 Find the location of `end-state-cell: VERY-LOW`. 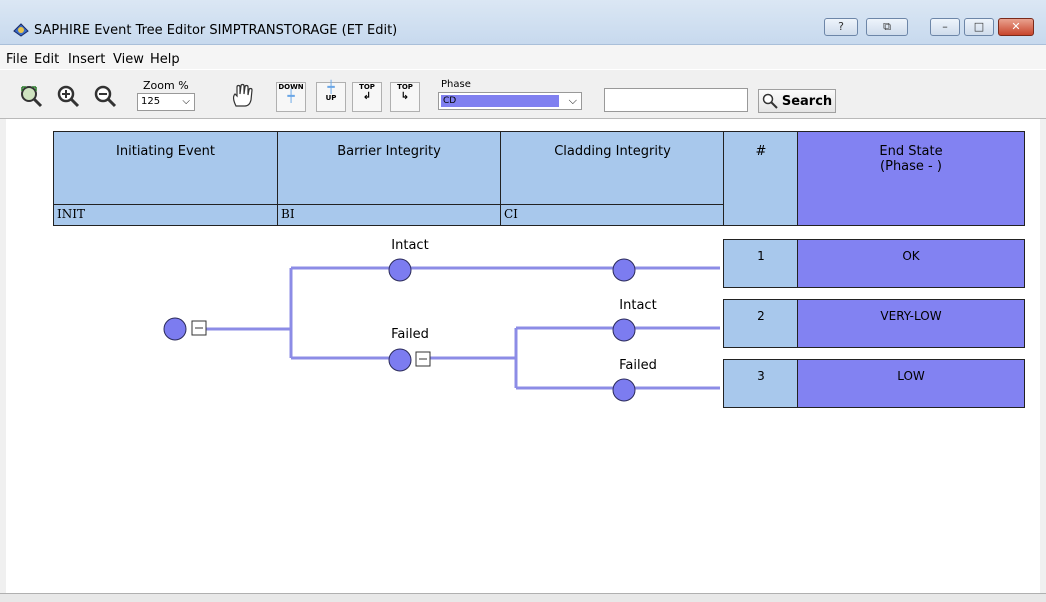

end-state-cell: VERY-LOW is located at coordinates (911, 323).